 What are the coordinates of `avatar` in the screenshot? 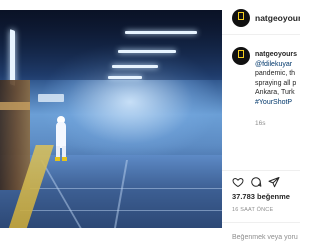 It's located at (241, 18).